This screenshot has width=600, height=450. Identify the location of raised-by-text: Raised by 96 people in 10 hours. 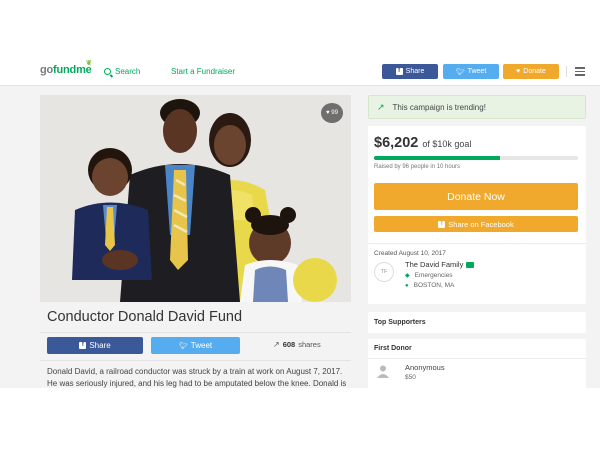
(417, 167).